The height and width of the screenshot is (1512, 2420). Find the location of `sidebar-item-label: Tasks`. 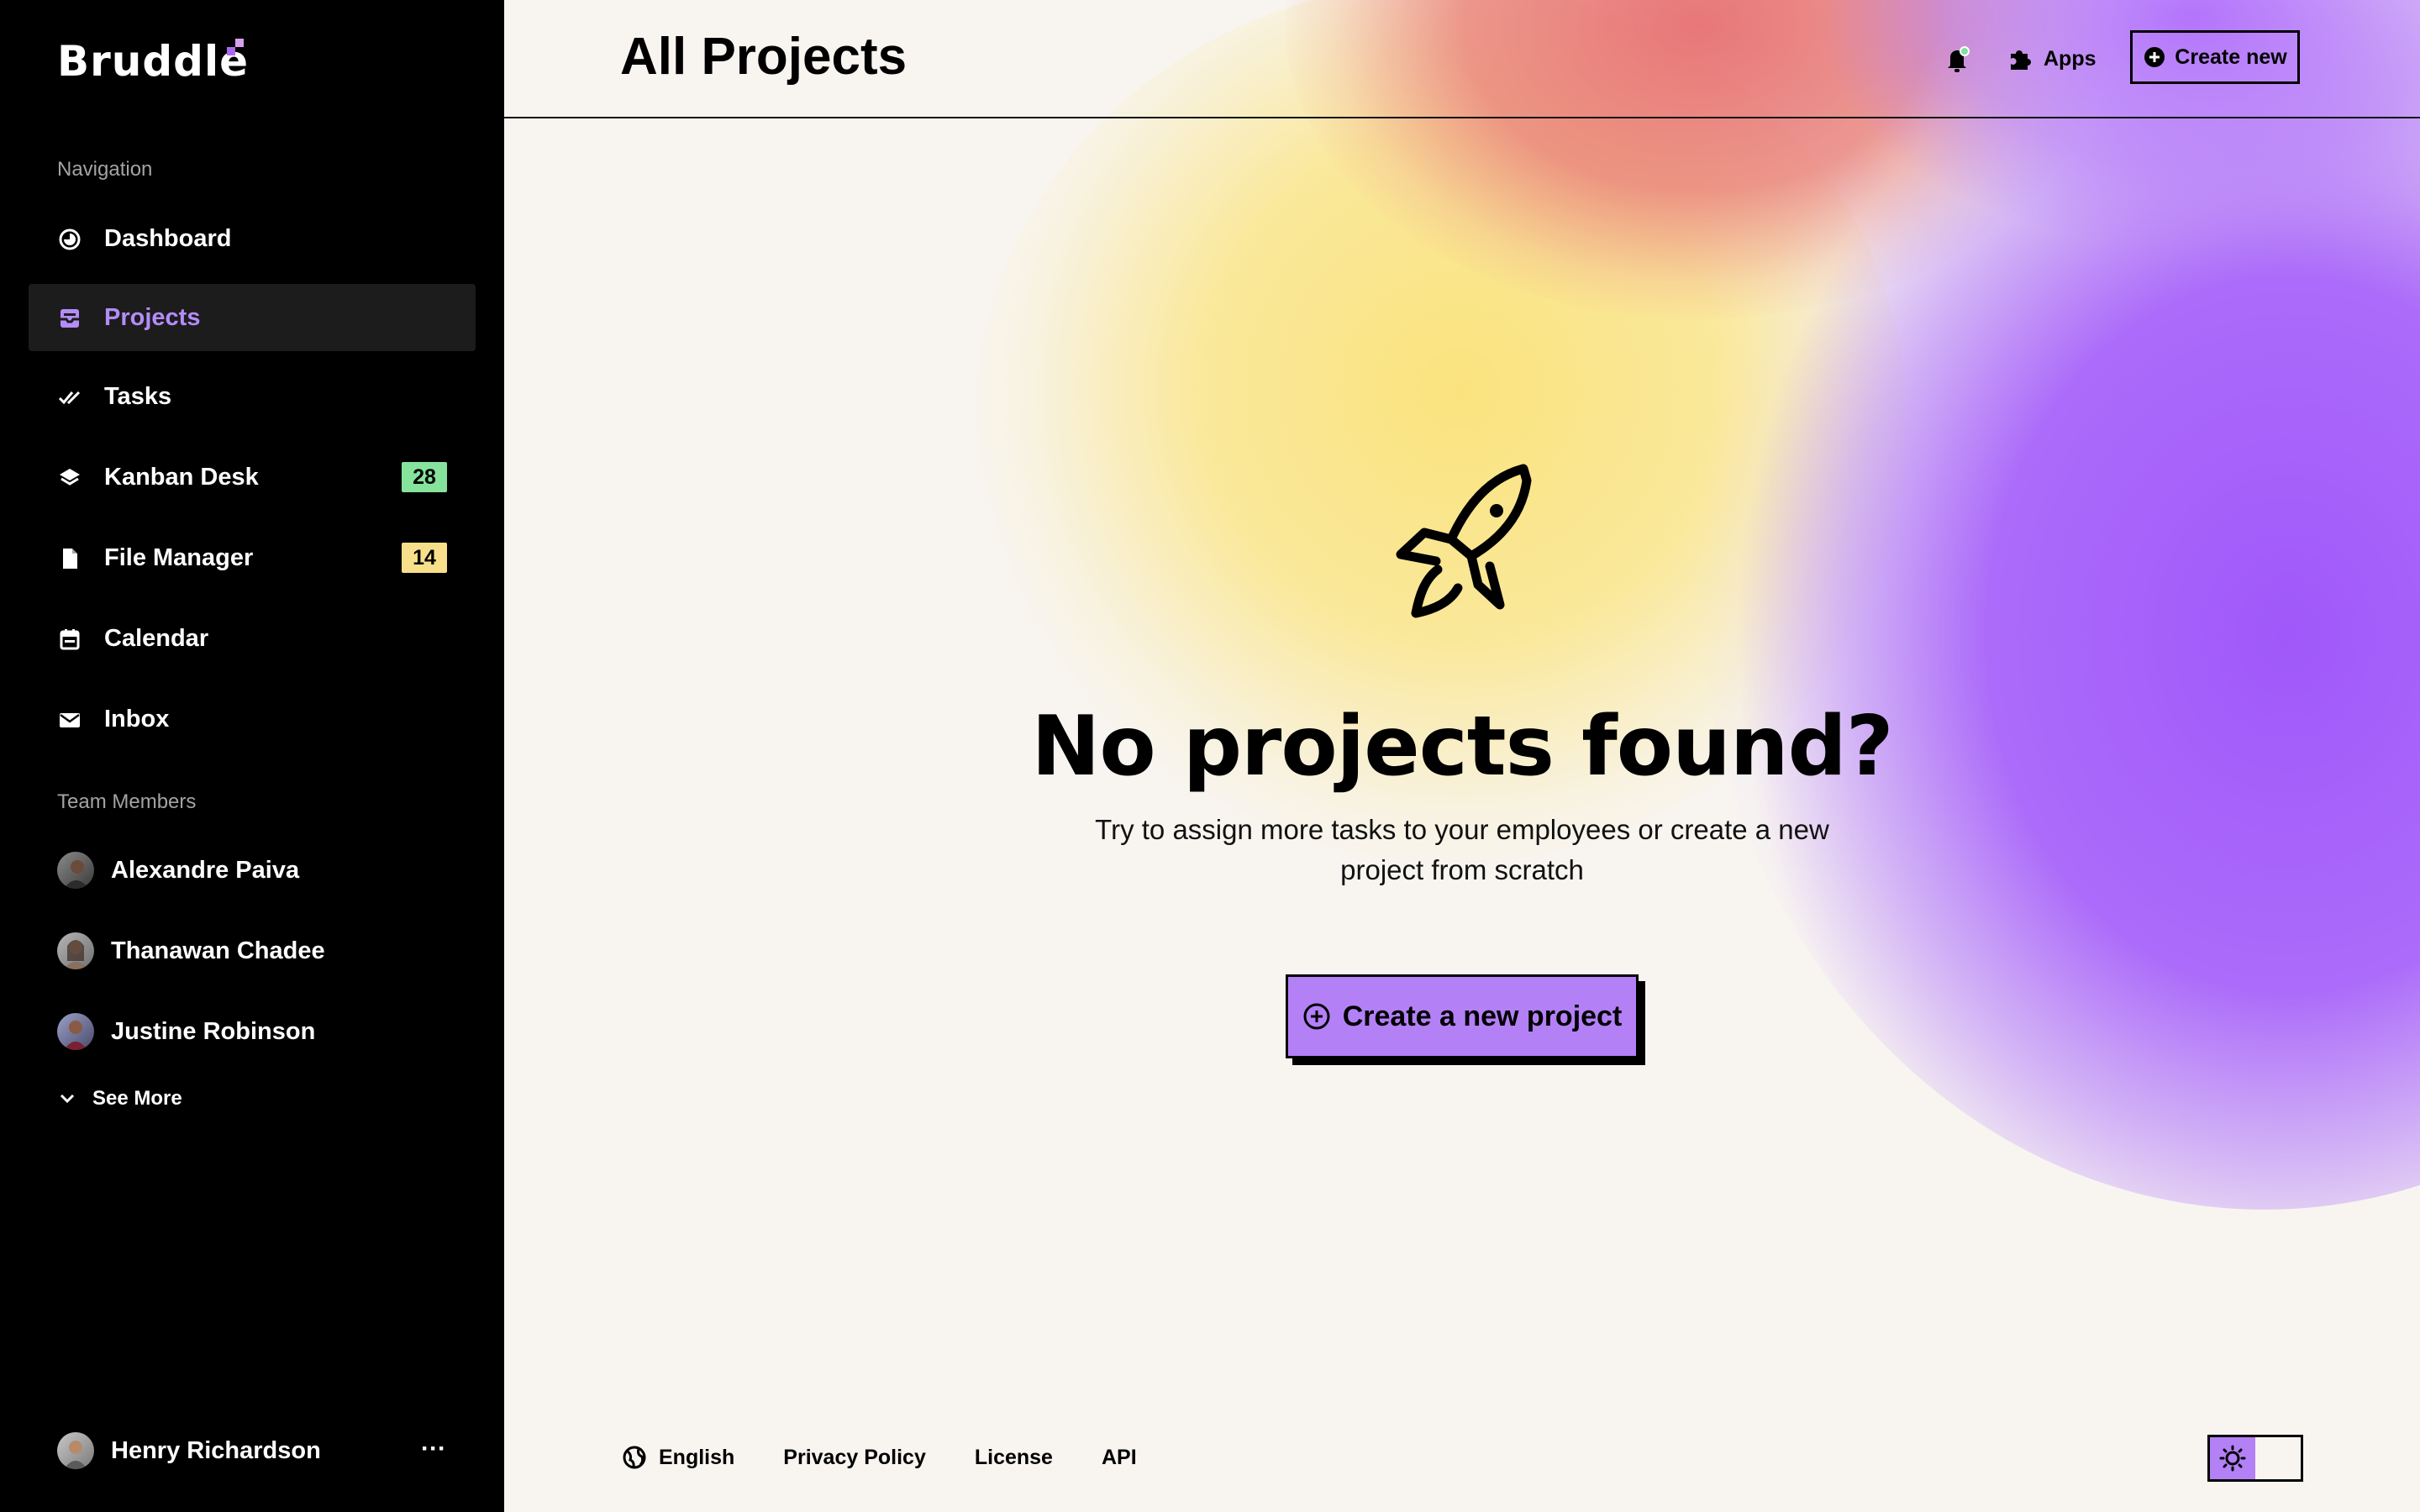

sidebar-item-label: Tasks is located at coordinates (138, 396).